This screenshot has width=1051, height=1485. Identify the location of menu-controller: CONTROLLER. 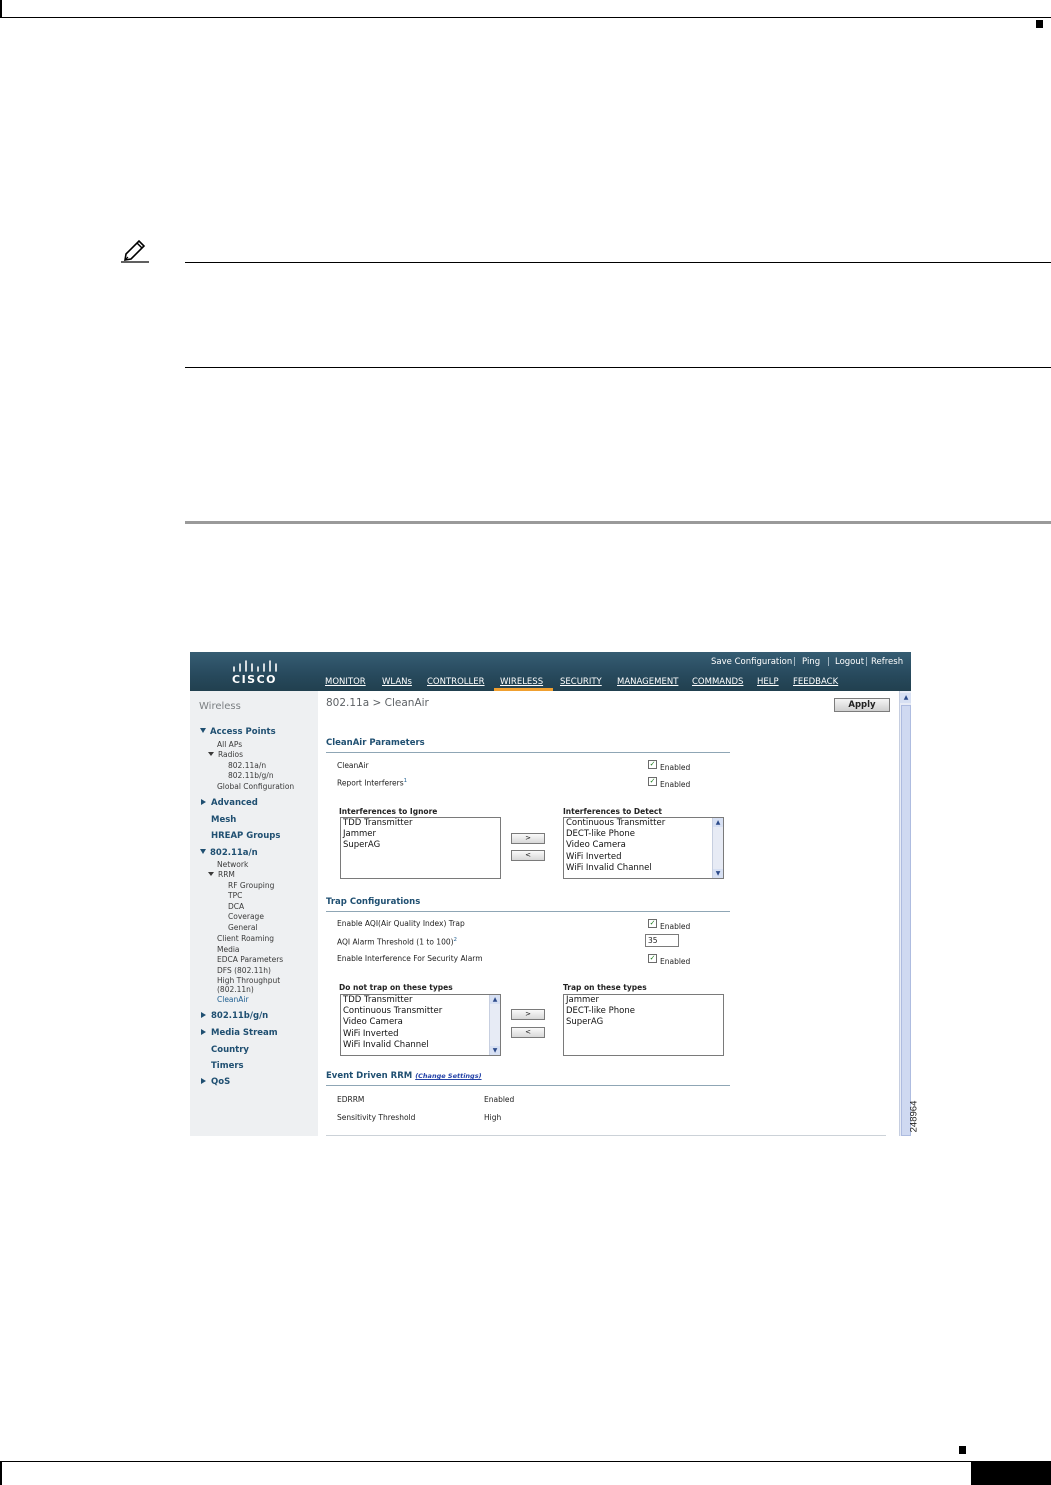
(456, 682).